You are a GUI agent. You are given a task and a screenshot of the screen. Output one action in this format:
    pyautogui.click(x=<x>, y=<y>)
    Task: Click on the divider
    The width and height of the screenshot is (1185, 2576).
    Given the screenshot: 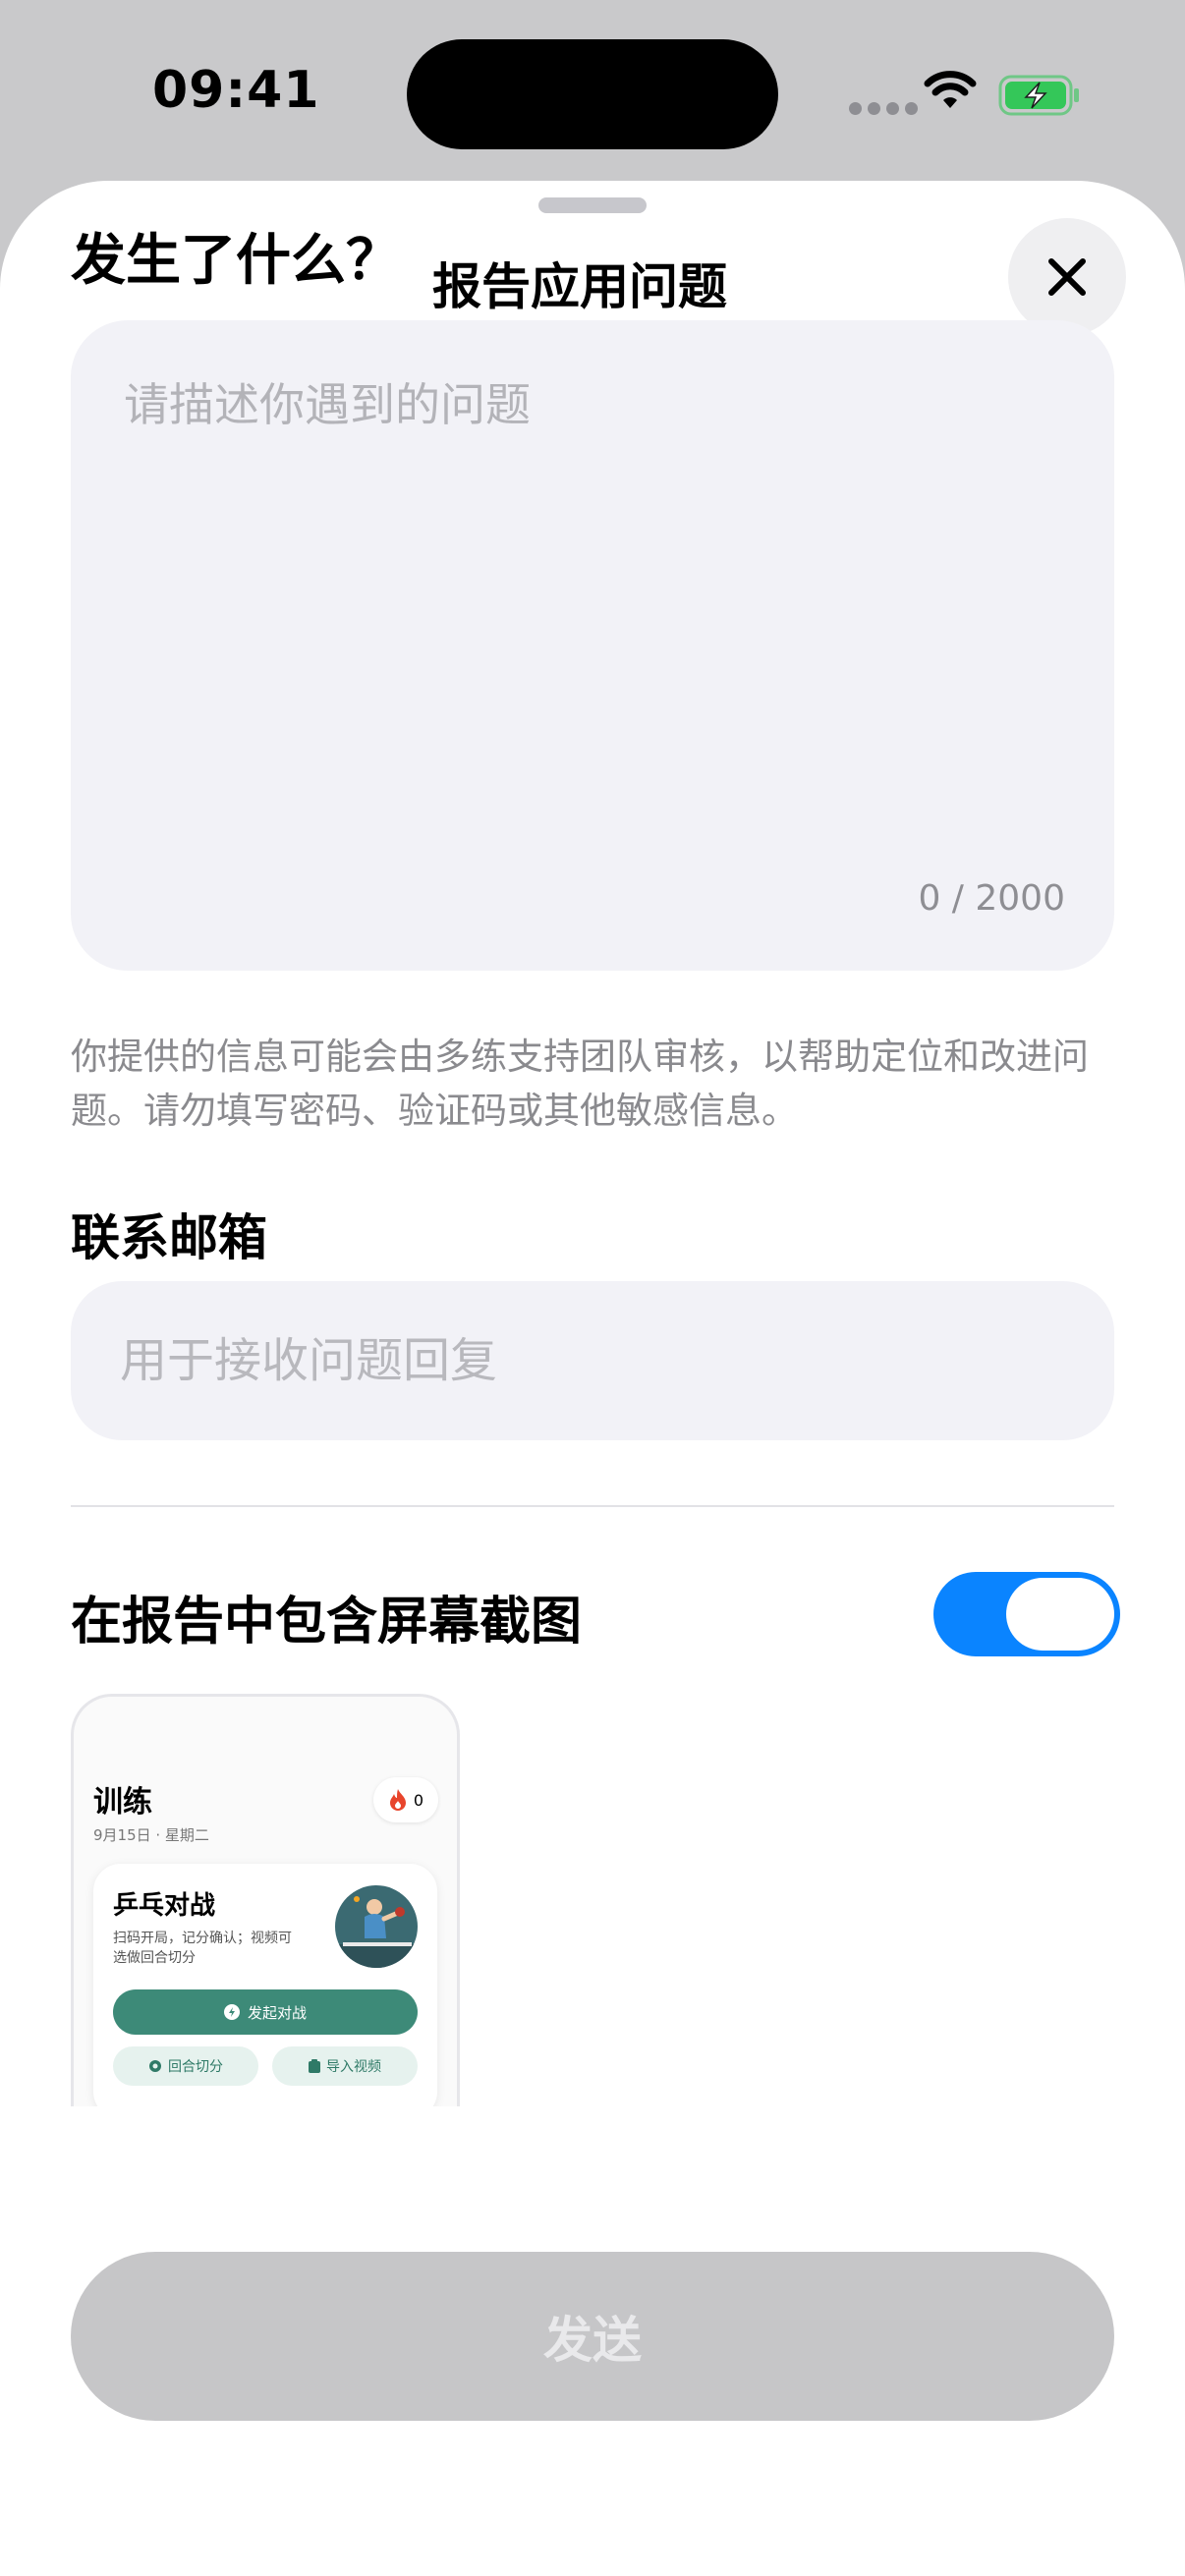 What is the action you would take?
    pyautogui.click(x=592, y=1506)
    